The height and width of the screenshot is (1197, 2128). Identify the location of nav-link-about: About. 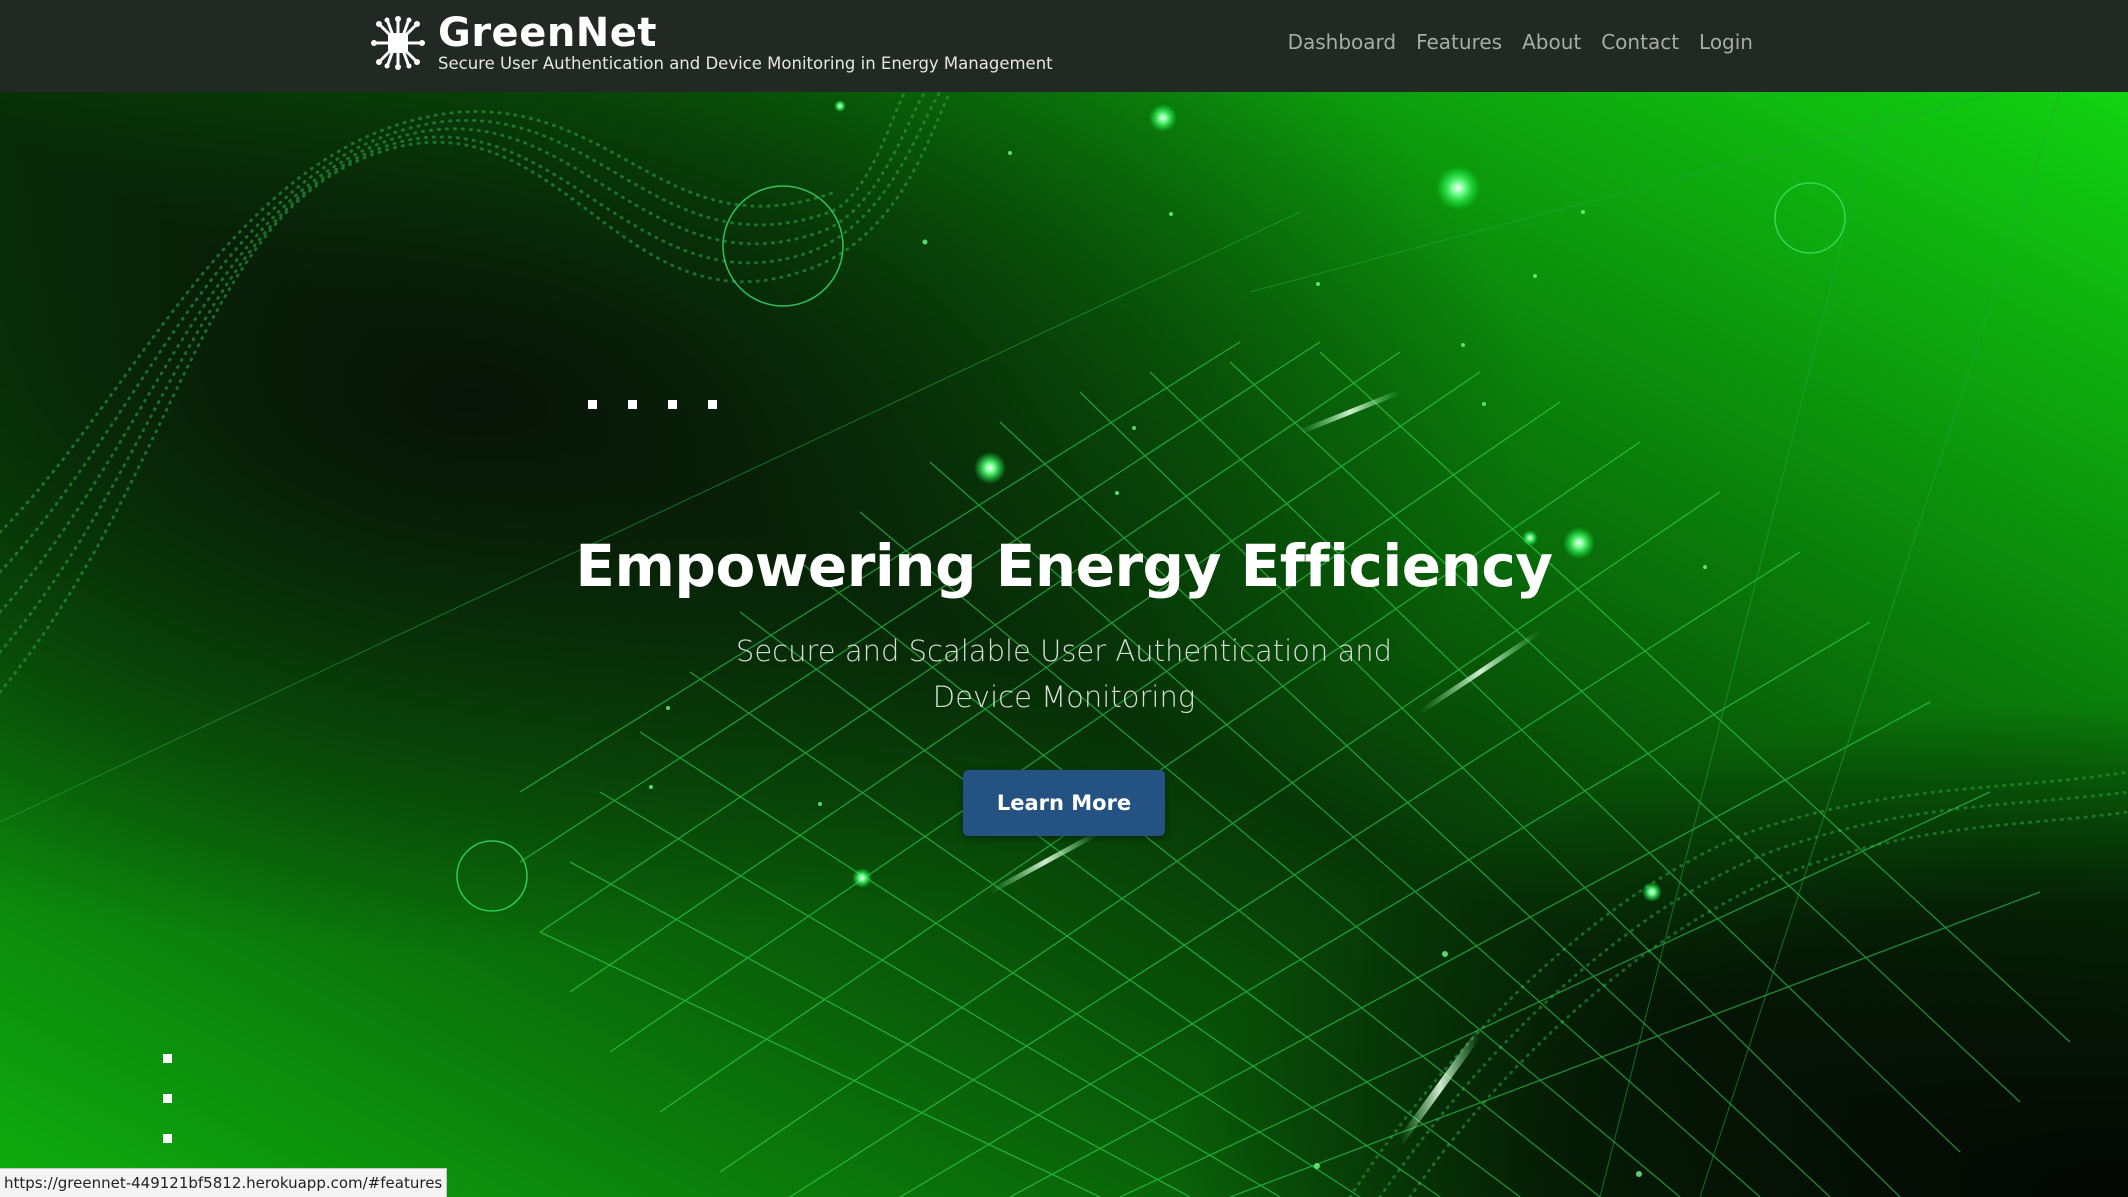
(1551, 42).